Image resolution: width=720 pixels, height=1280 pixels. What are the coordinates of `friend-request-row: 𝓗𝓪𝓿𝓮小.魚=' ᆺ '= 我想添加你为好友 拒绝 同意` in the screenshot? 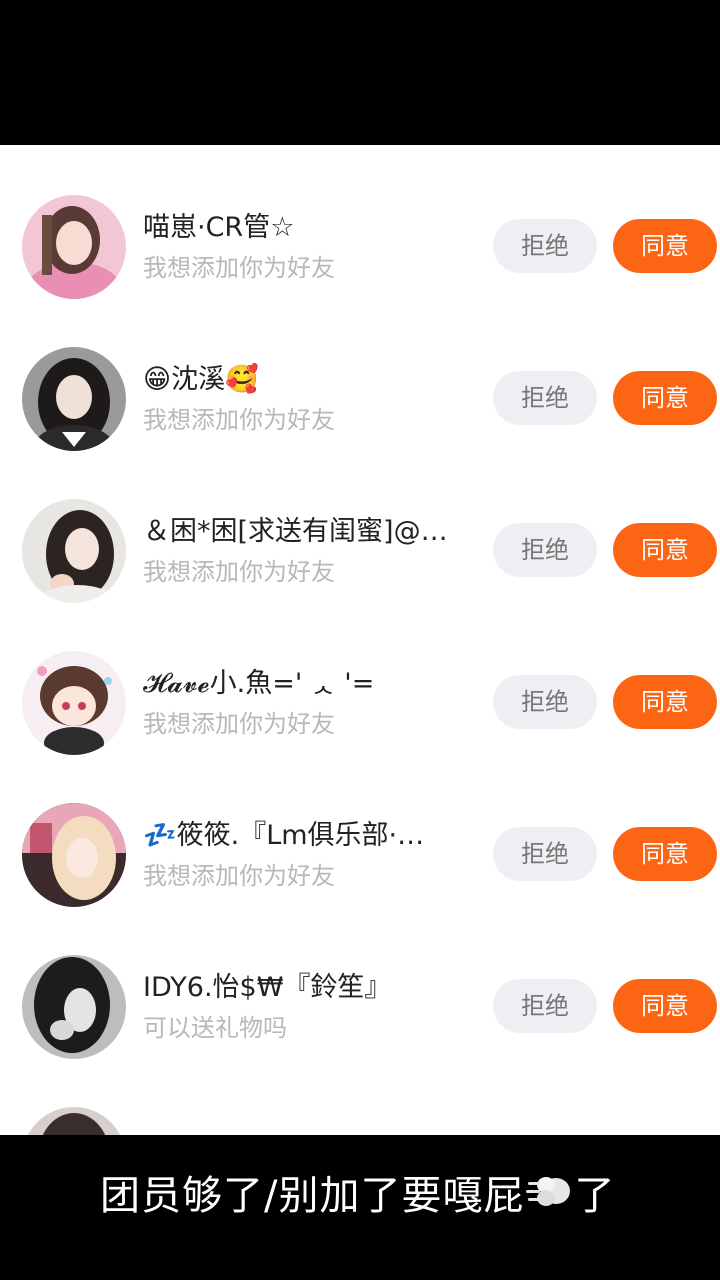 It's located at (360, 727).